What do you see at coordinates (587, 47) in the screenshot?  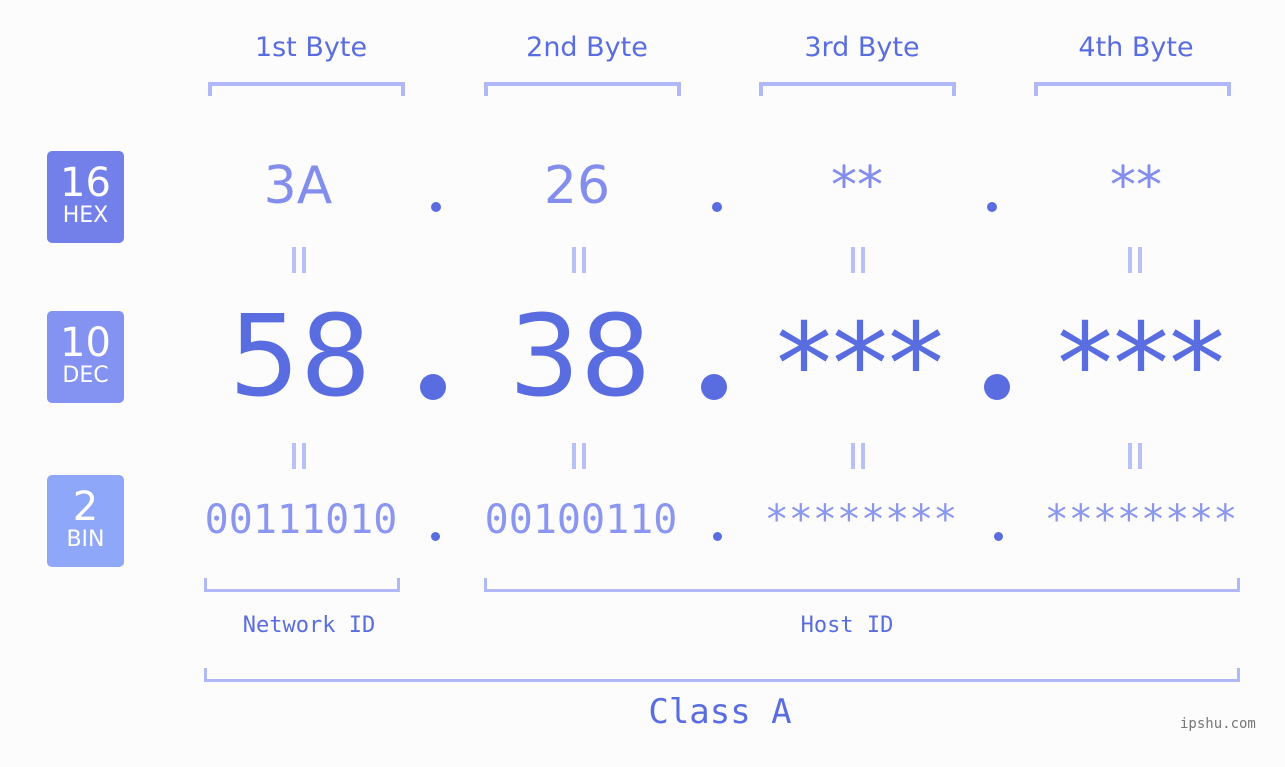 I see `byte-header-2: 2nd Byte` at bounding box center [587, 47].